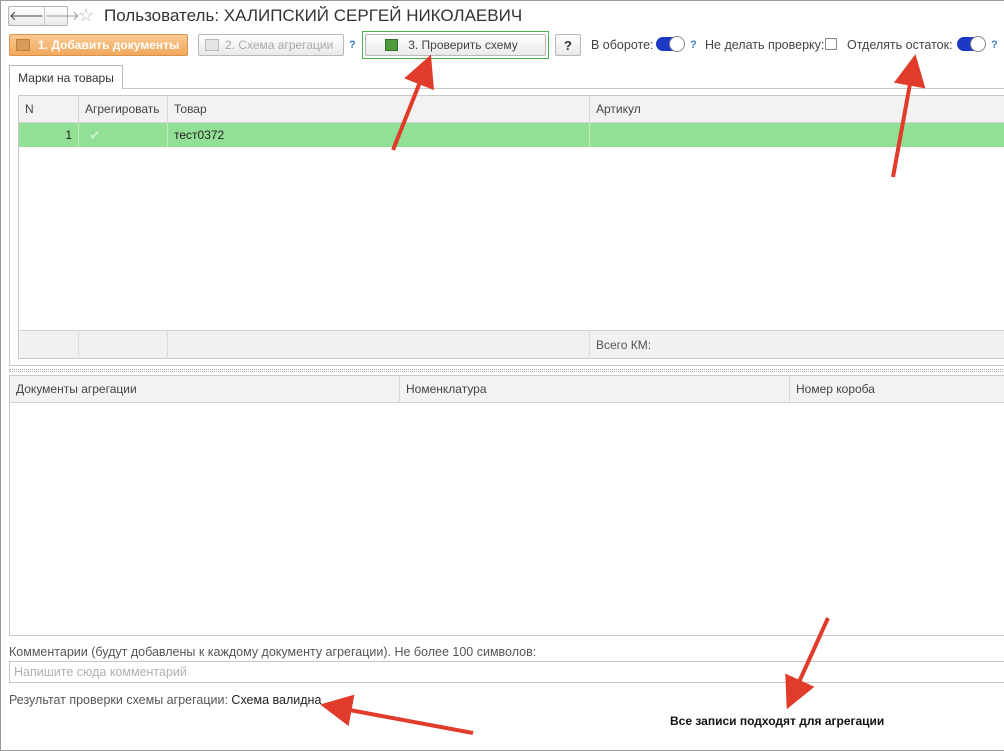 This screenshot has height=751, width=1004. I want to click on check-icon, so click(392, 45).